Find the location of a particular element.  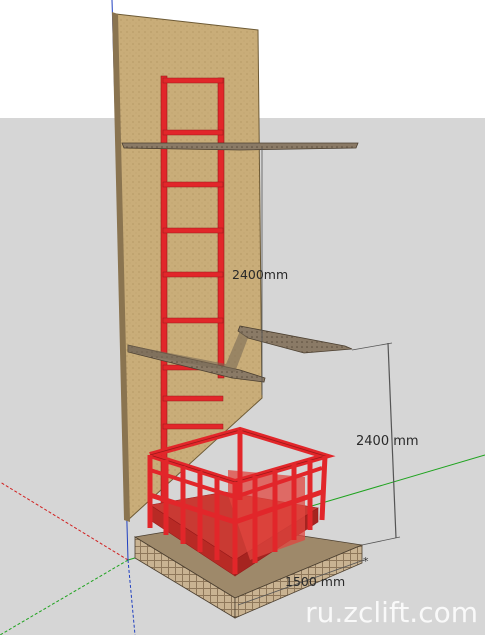

upper-landing-slab is located at coordinates (240, 146).